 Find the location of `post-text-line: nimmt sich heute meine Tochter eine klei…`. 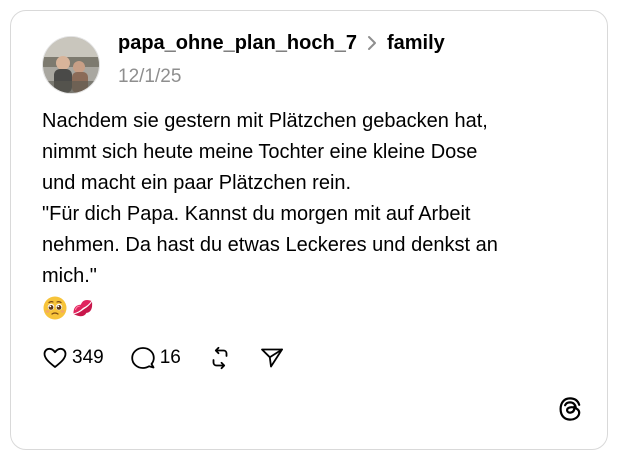

post-text-line: nimmt sich heute meine Tochter eine klei… is located at coordinates (260, 152).